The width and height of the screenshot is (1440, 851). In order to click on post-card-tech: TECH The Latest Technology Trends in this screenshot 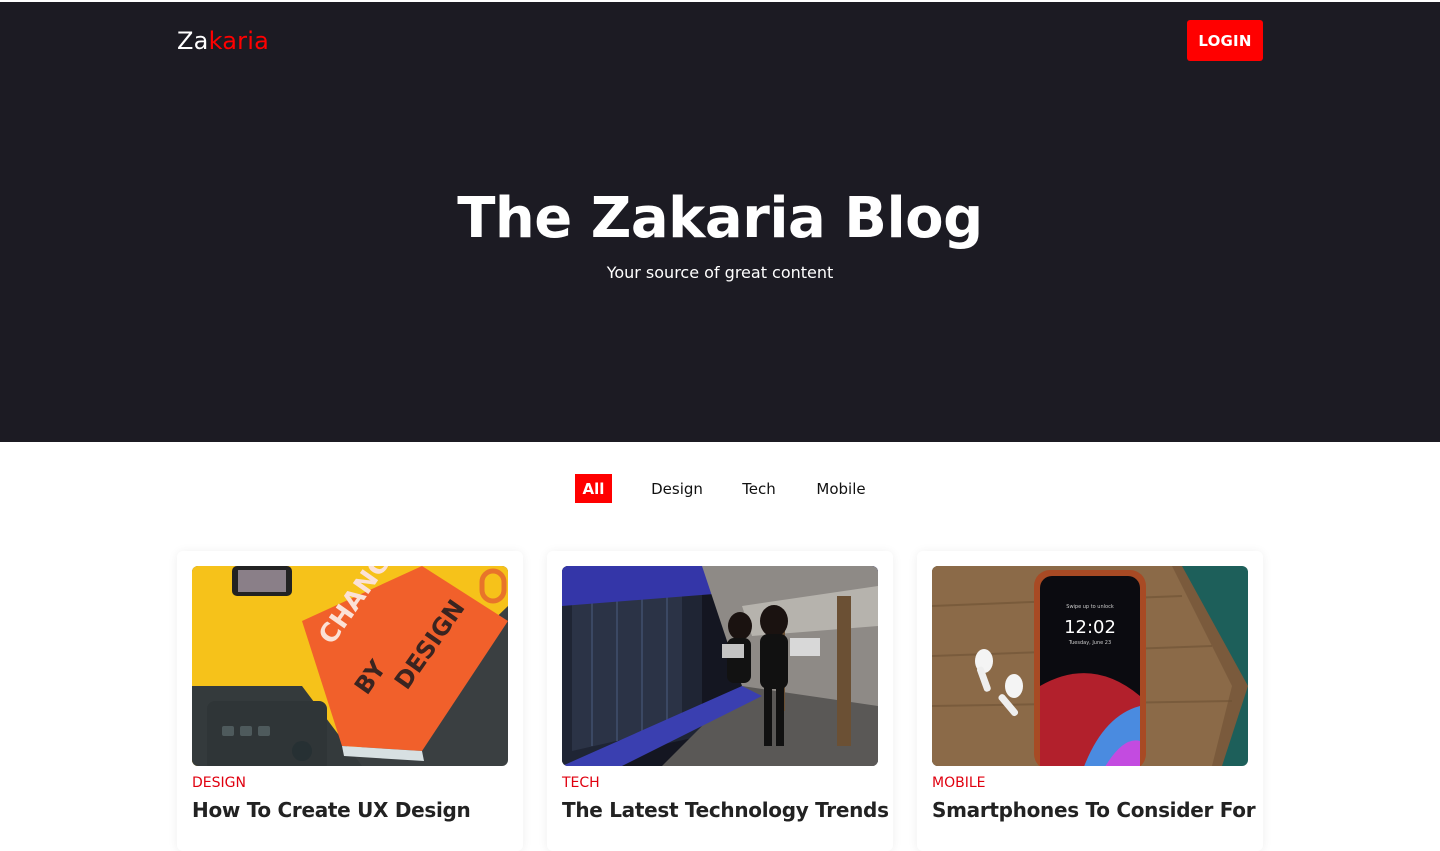, I will do `click(720, 701)`.